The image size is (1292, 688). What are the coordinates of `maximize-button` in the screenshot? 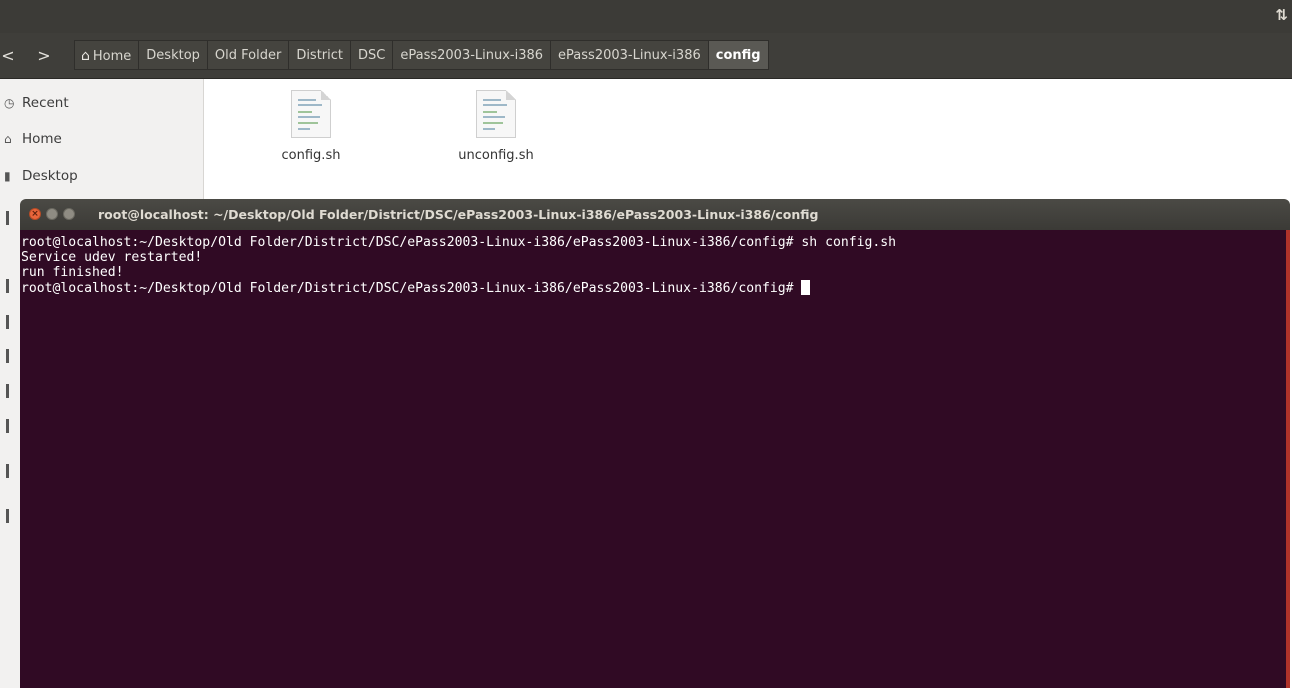 It's located at (69, 214).